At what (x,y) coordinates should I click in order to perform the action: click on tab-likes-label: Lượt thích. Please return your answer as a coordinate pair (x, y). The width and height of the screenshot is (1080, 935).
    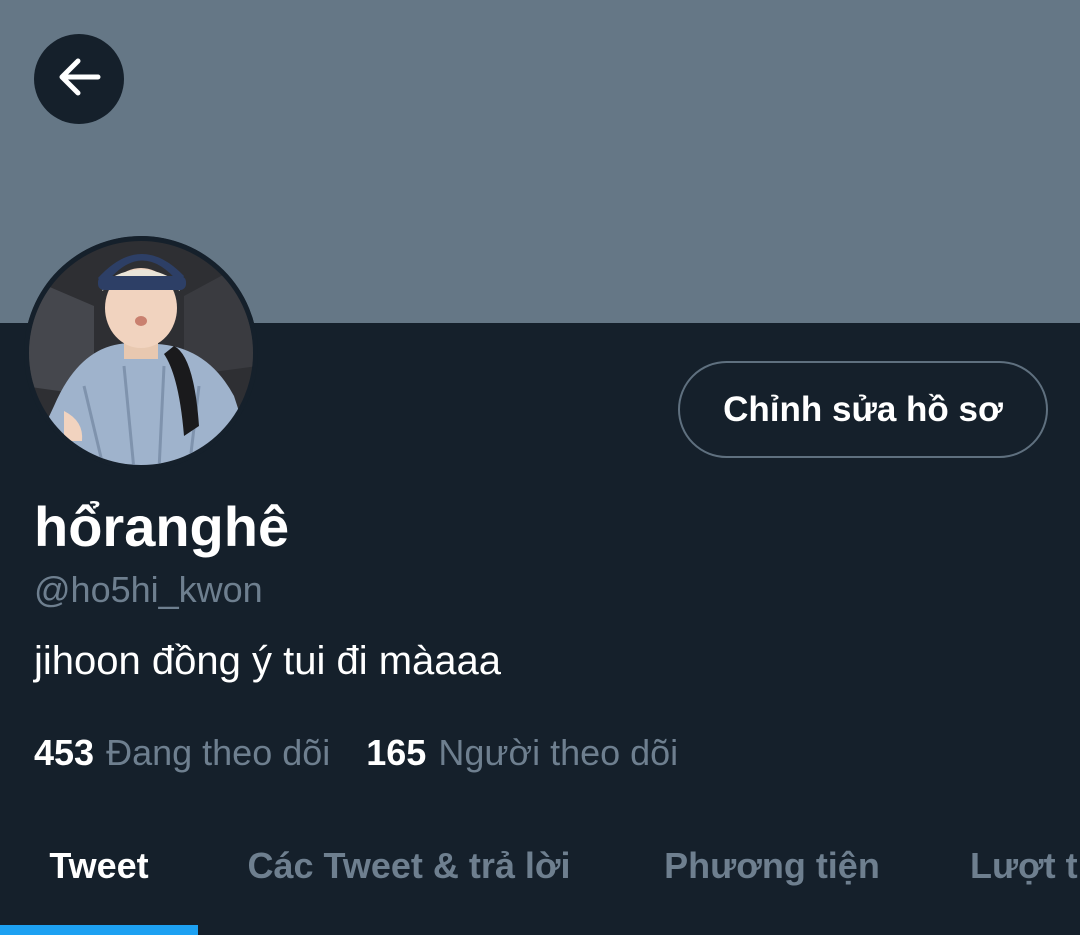
    Looking at the image, I should click on (1025, 865).